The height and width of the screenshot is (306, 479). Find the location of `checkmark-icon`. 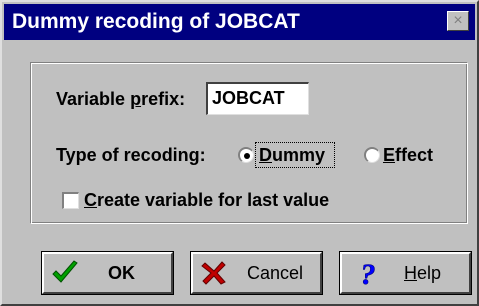

checkmark-icon is located at coordinates (65, 271).